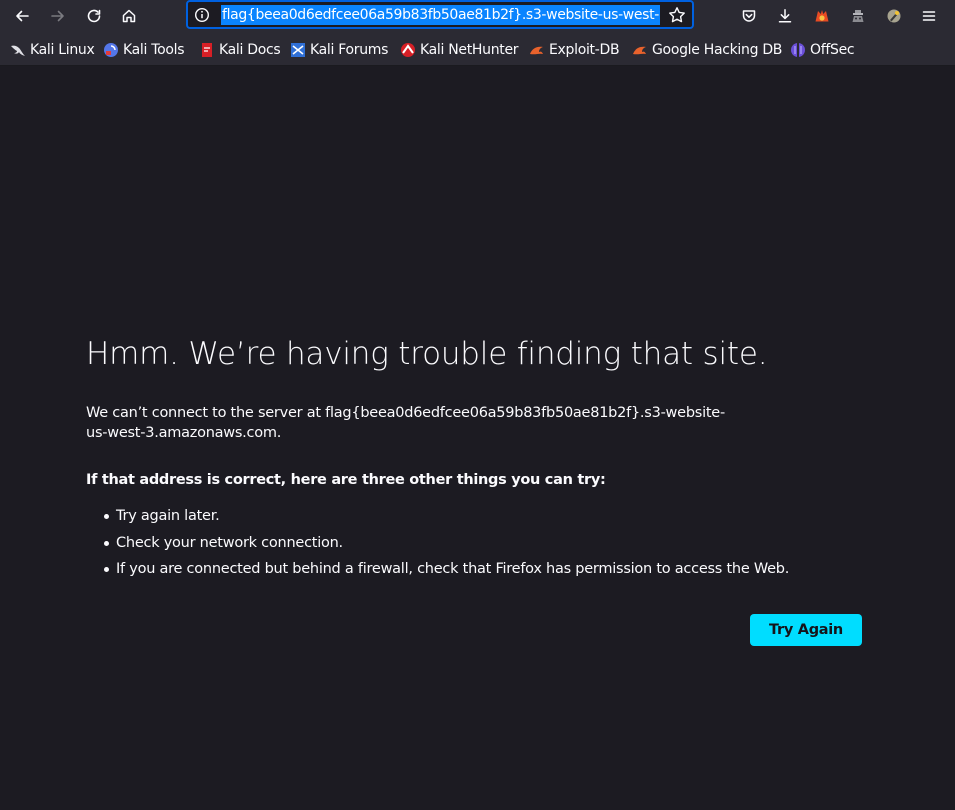  I want to click on home-button, so click(129, 16).